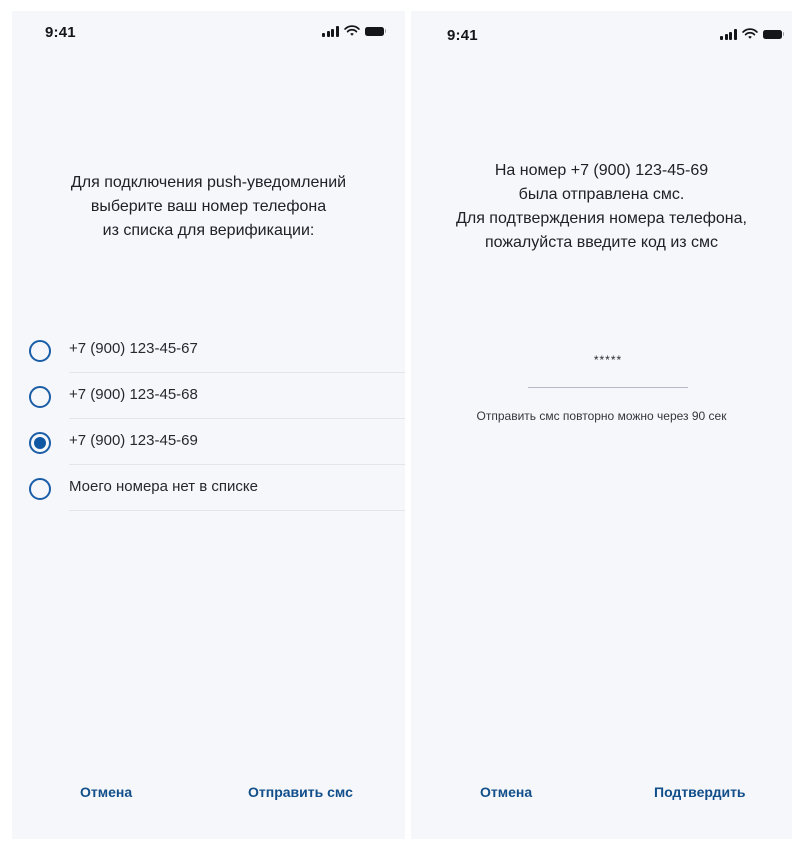 The width and height of the screenshot is (792, 850). Describe the element at coordinates (700, 792) in the screenshot. I see `confirm-button: Подтвердить` at that location.